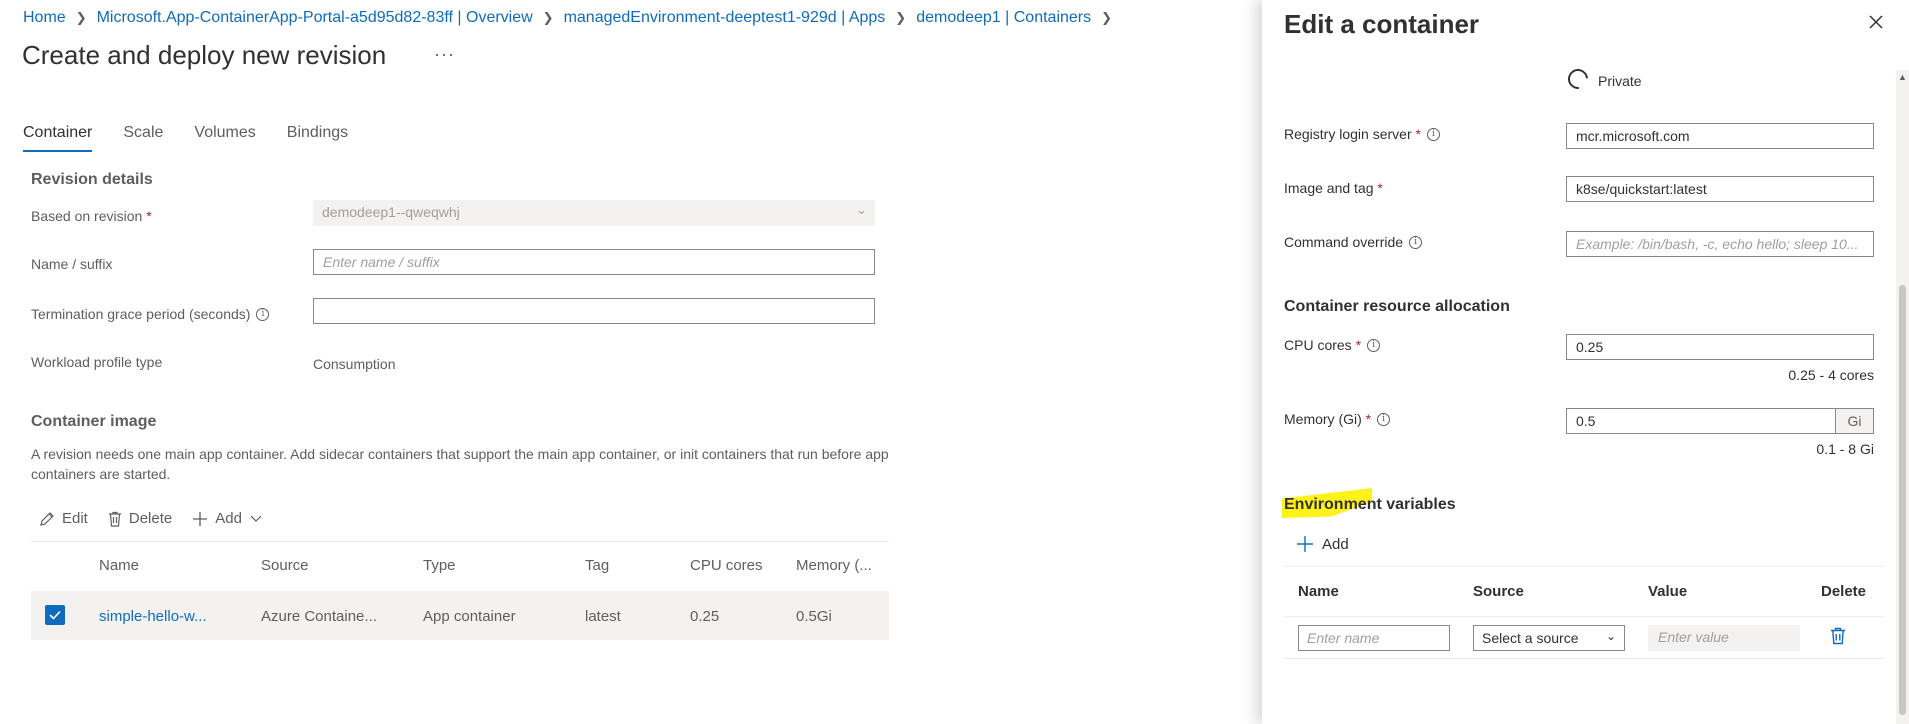 This screenshot has width=1909, height=724. I want to click on tab-list: Container Scale Volumes Bindings, so click(201, 138).